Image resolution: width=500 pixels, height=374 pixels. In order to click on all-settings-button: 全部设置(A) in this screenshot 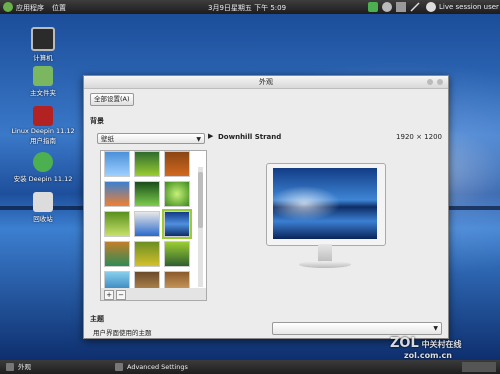, I will do `click(112, 99)`.